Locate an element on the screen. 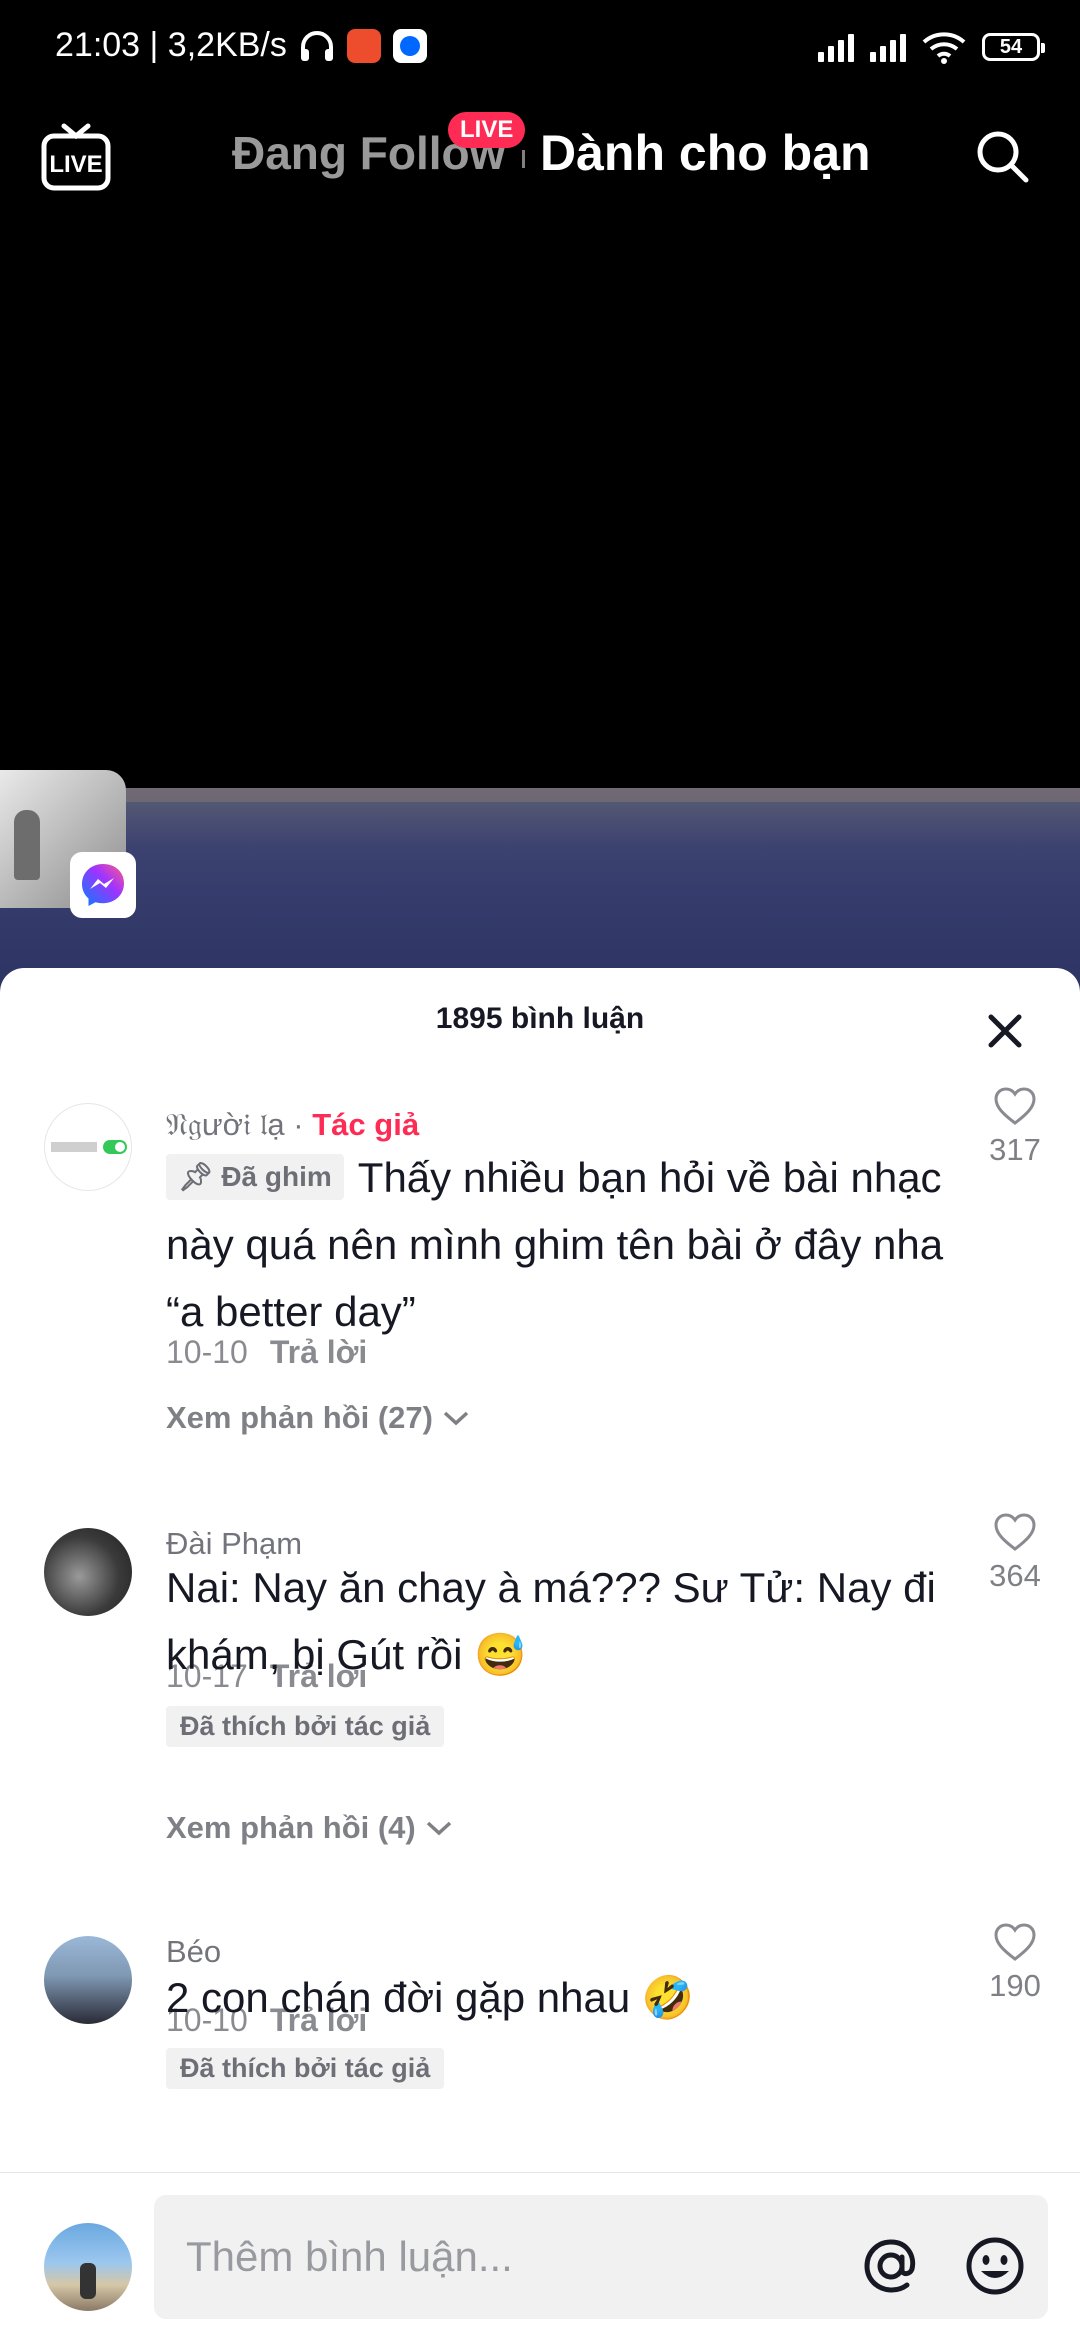 The image size is (1080, 2341). battery-indicator: 54 is located at coordinates (1013, 47).